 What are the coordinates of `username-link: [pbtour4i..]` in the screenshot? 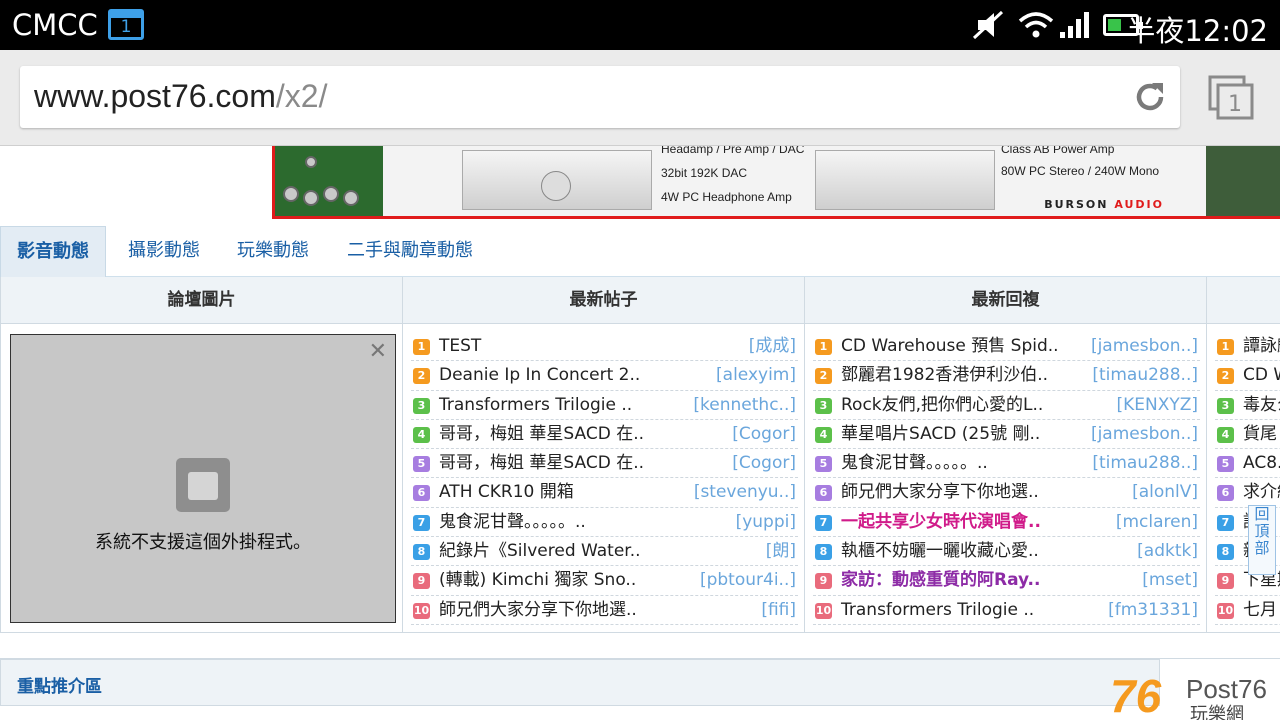 It's located at (745, 580).